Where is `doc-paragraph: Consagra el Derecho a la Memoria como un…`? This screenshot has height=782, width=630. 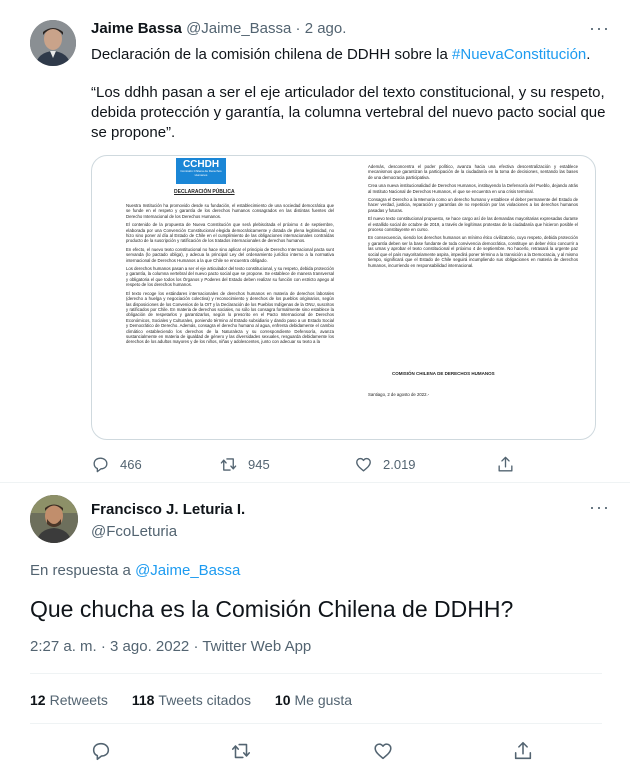
doc-paragraph: Consagra el Derecho a la Memoria como un… is located at coordinates (473, 205).